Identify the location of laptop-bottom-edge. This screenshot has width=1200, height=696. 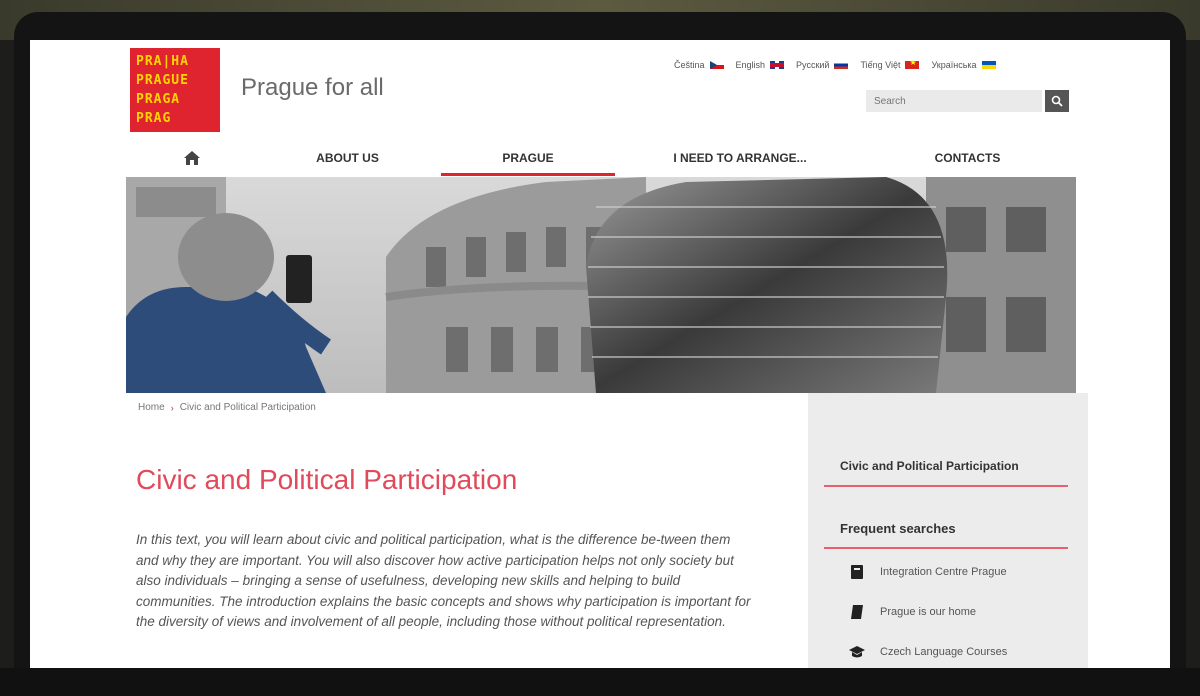
(600, 682).